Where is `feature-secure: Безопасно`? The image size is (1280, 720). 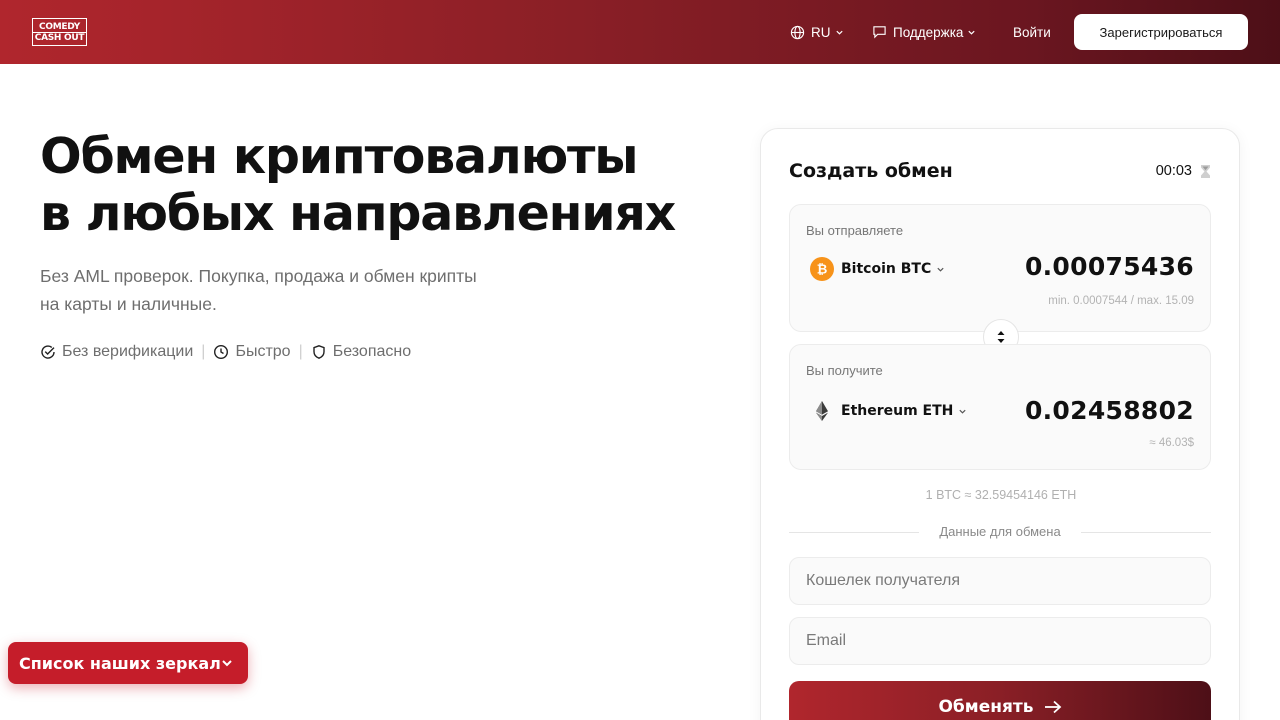
feature-secure: Безопасно is located at coordinates (361, 352).